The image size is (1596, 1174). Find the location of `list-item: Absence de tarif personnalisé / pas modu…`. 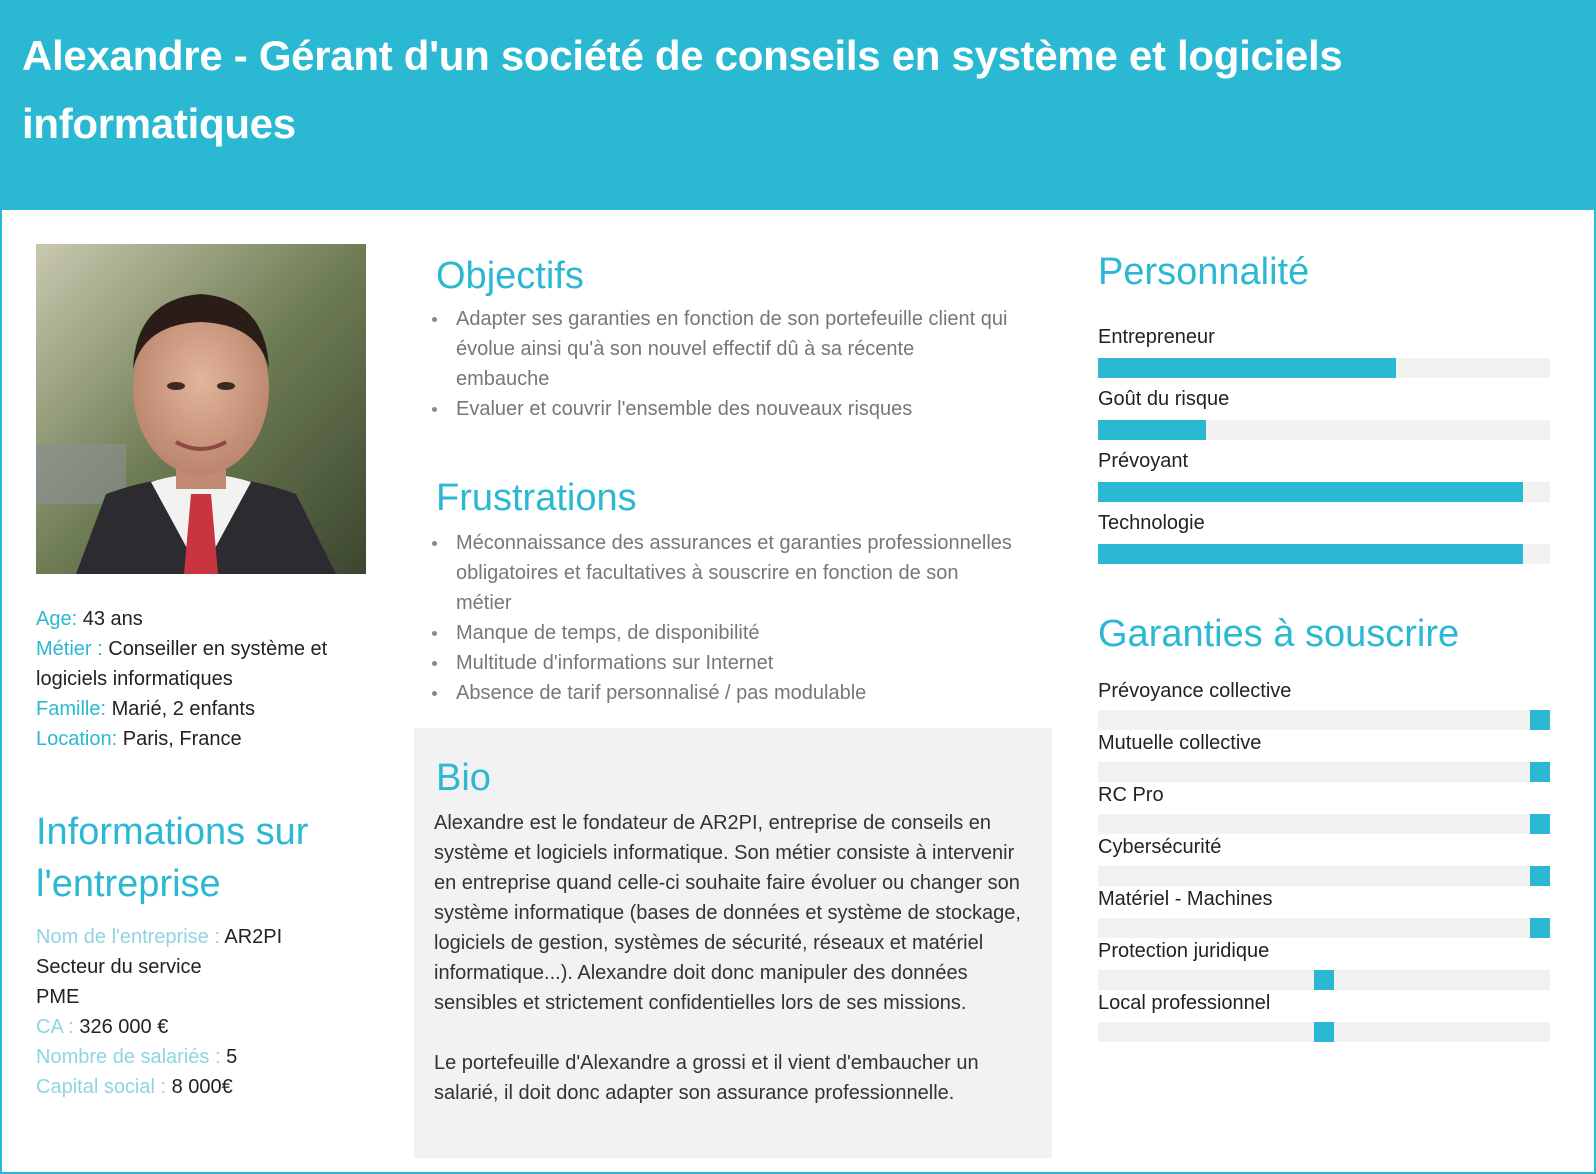

list-item: Absence de tarif personnalisé / pas modu… is located at coordinates (722, 693).